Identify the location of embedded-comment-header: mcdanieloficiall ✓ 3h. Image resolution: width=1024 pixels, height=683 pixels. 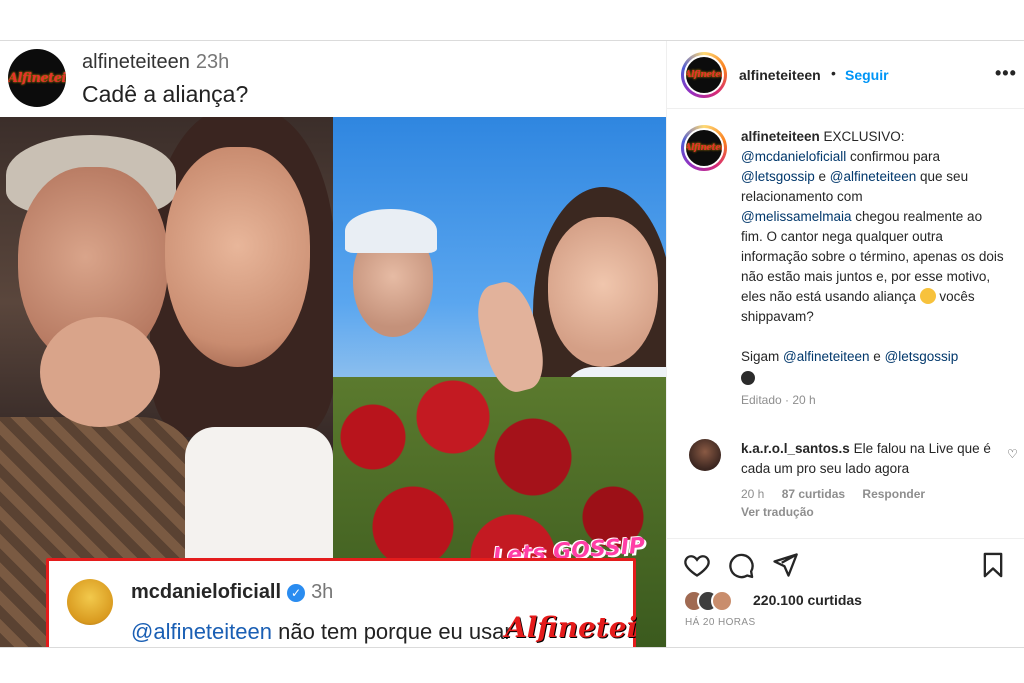
(232, 592).